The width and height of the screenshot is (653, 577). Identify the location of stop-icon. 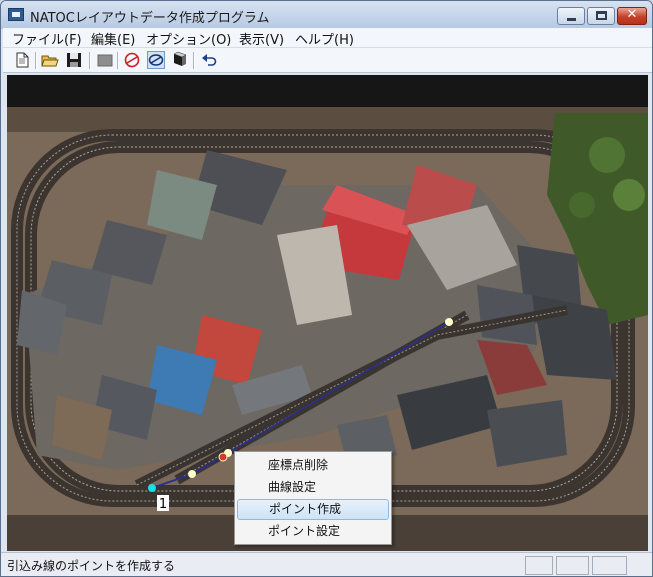
(105, 60).